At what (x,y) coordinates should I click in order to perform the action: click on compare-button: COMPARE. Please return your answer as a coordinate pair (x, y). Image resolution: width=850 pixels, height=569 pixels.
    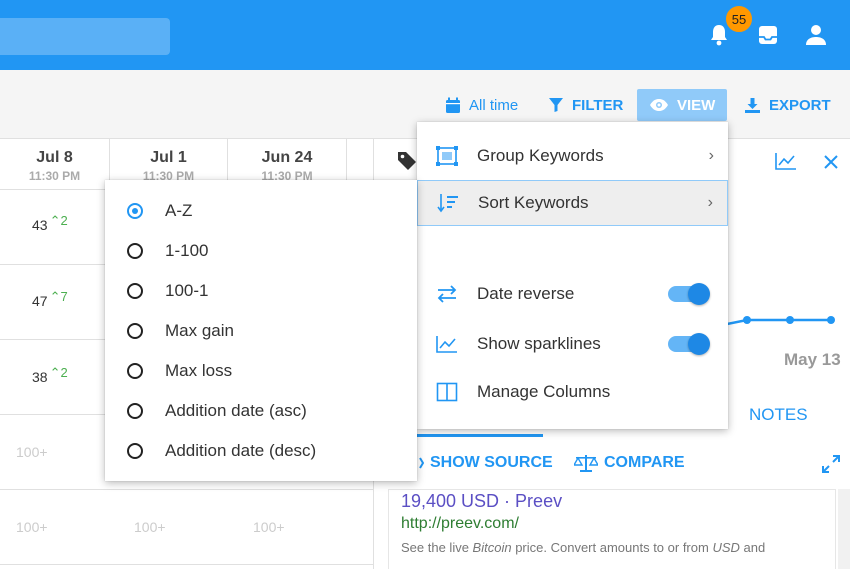
    Looking at the image, I should click on (629, 463).